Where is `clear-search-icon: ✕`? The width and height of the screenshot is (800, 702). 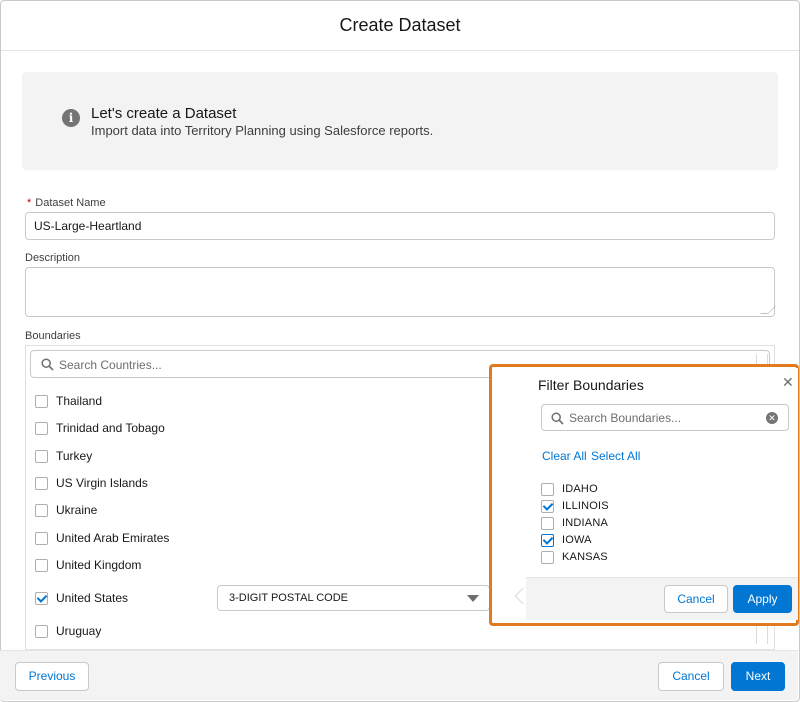 clear-search-icon: ✕ is located at coordinates (772, 418).